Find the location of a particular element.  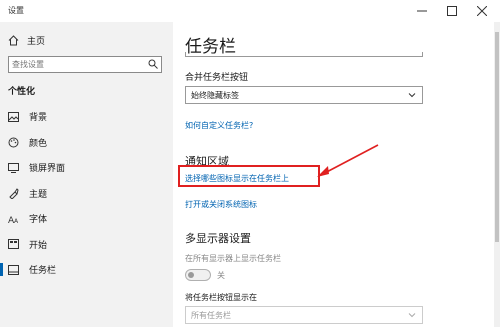

annotation-arrow-icon is located at coordinates (348, 160).